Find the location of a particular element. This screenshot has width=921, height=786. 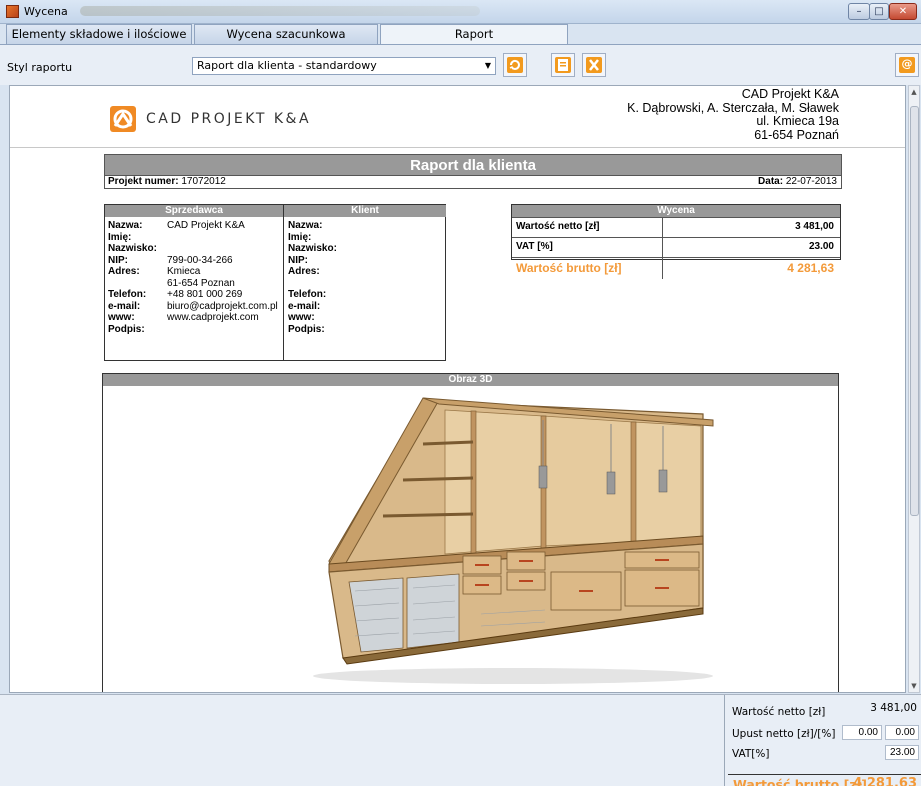

export-excel-button is located at coordinates (594, 65).